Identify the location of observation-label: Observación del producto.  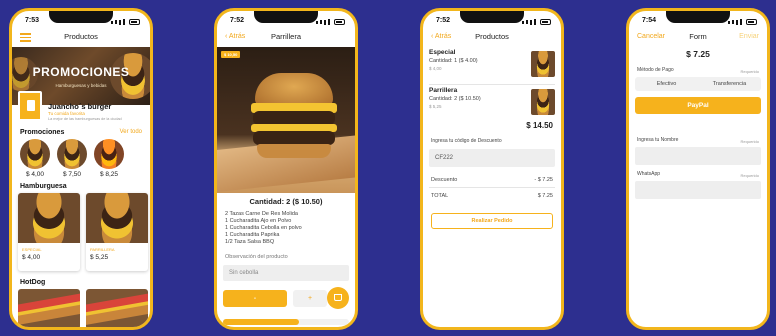
(256, 257).